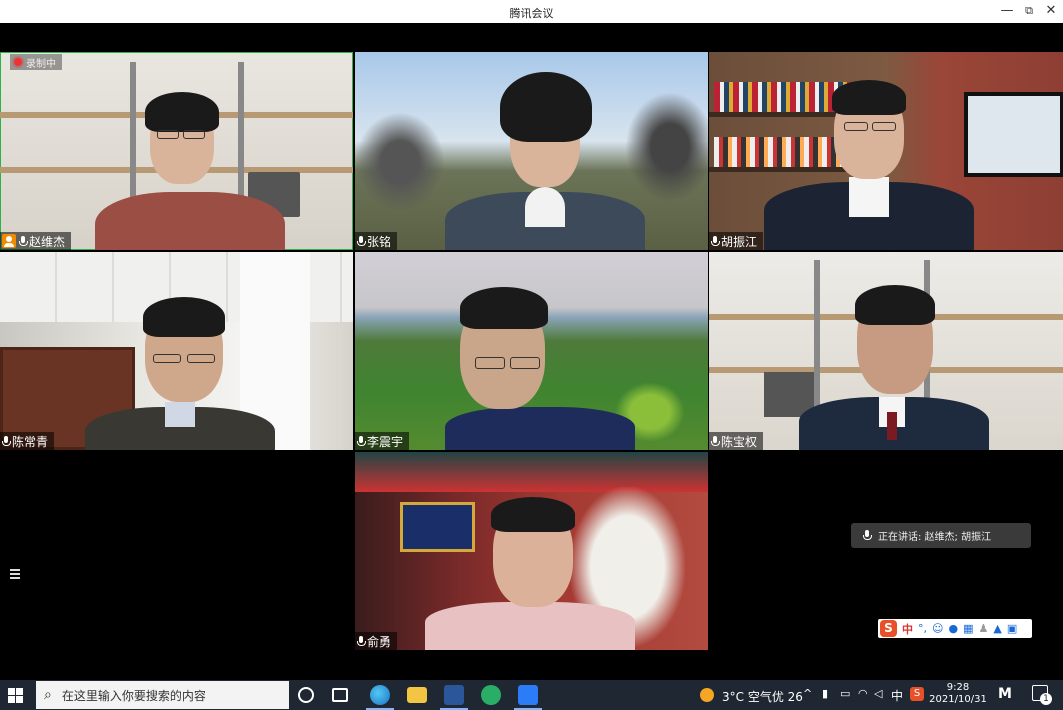 This screenshot has width=1063, height=710. Describe the element at coordinates (897, 695) in the screenshot. I see `ime-indicator: 中` at that location.